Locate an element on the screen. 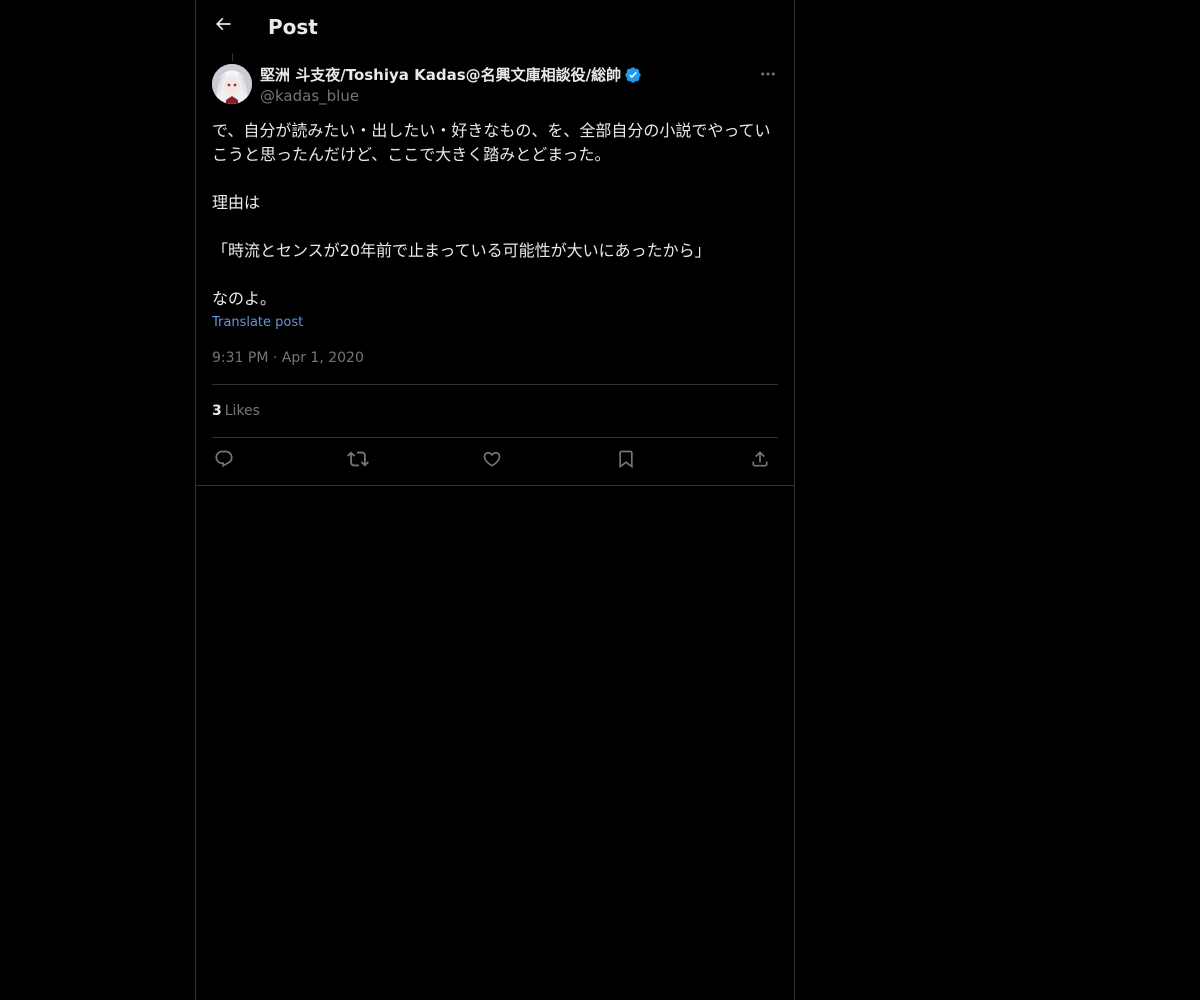  share-icon is located at coordinates (760, 461).